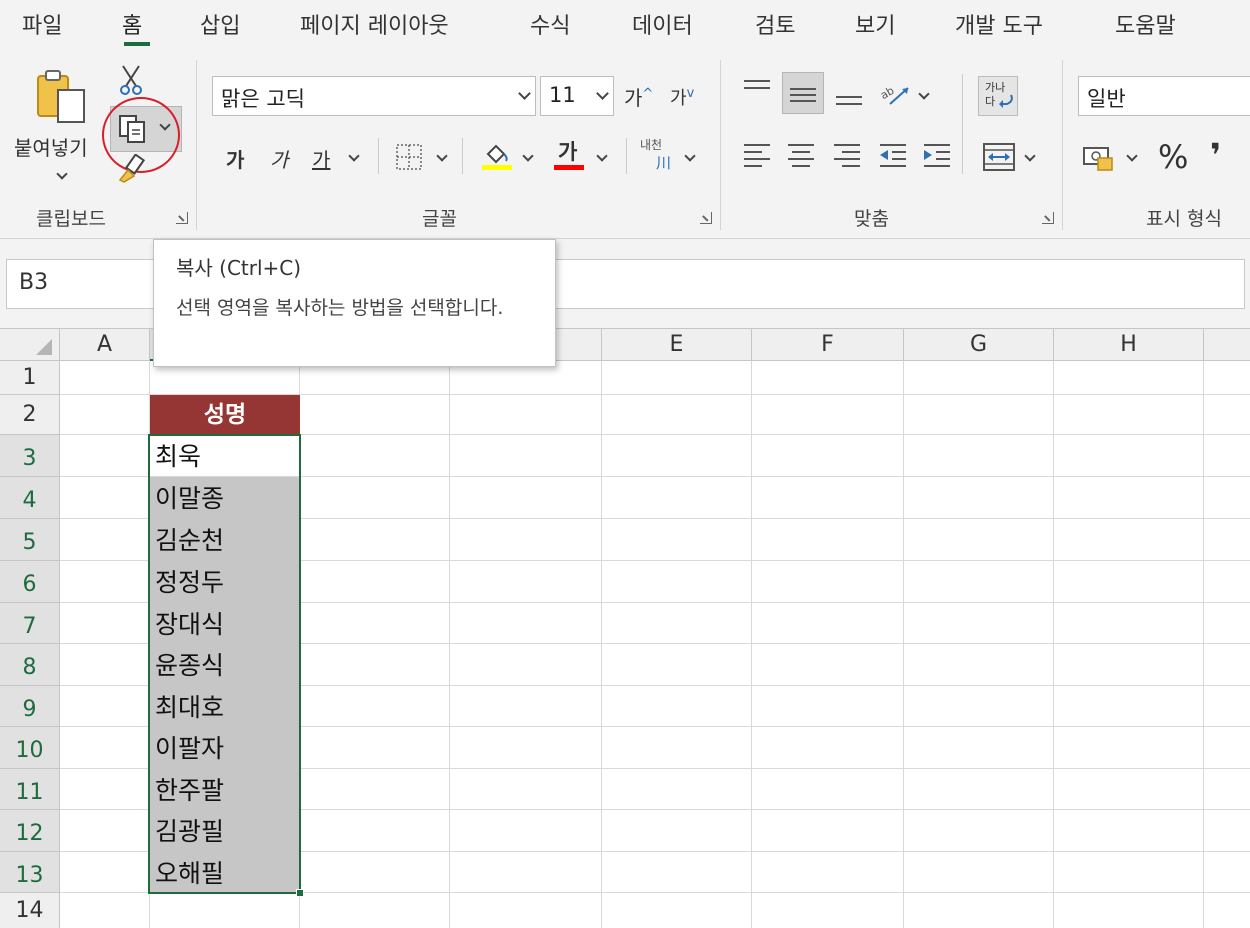 The image size is (1250, 928). What do you see at coordinates (279, 158) in the screenshot?
I see `italic-button: 가` at bounding box center [279, 158].